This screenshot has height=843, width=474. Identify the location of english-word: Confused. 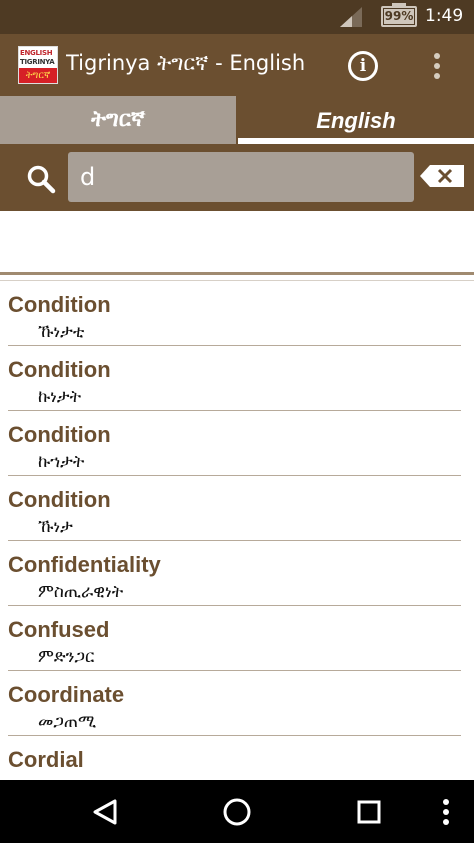
(59, 629).